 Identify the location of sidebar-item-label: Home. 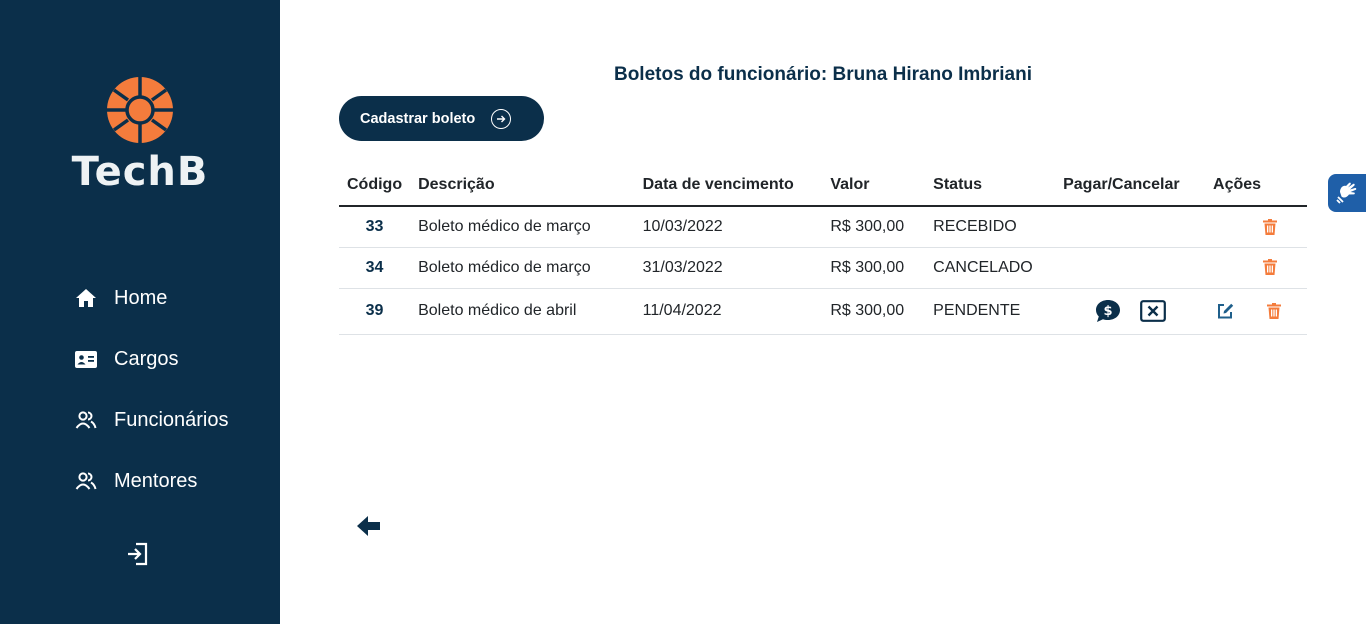
(141, 297).